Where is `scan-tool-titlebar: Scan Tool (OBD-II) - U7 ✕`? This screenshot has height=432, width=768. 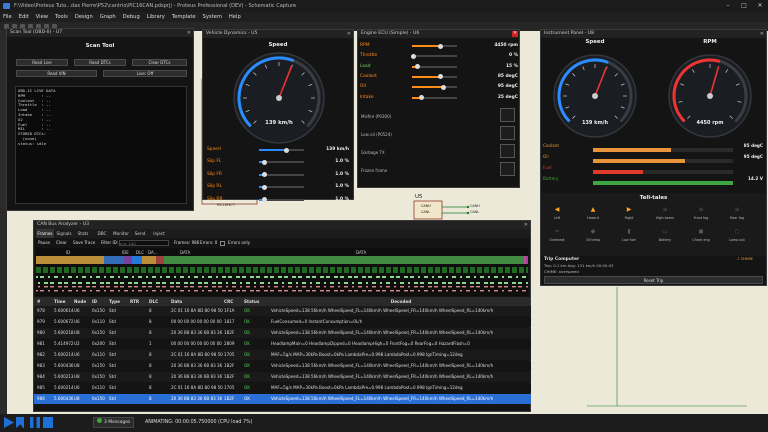
scan-tool-titlebar: Scan Tool (OBD-II) - U7 ✕ is located at coordinates (100, 33).